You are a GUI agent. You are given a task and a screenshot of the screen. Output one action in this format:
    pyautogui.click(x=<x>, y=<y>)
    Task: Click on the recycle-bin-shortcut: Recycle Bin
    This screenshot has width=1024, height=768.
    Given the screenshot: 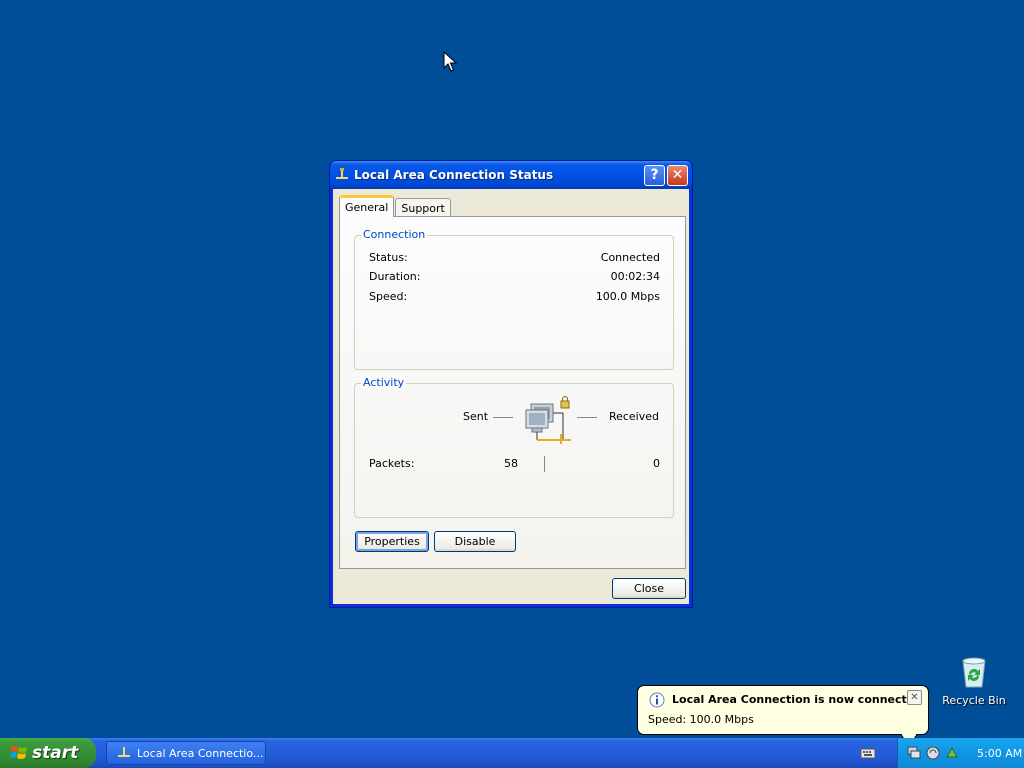 What is the action you would take?
    pyautogui.click(x=974, y=681)
    